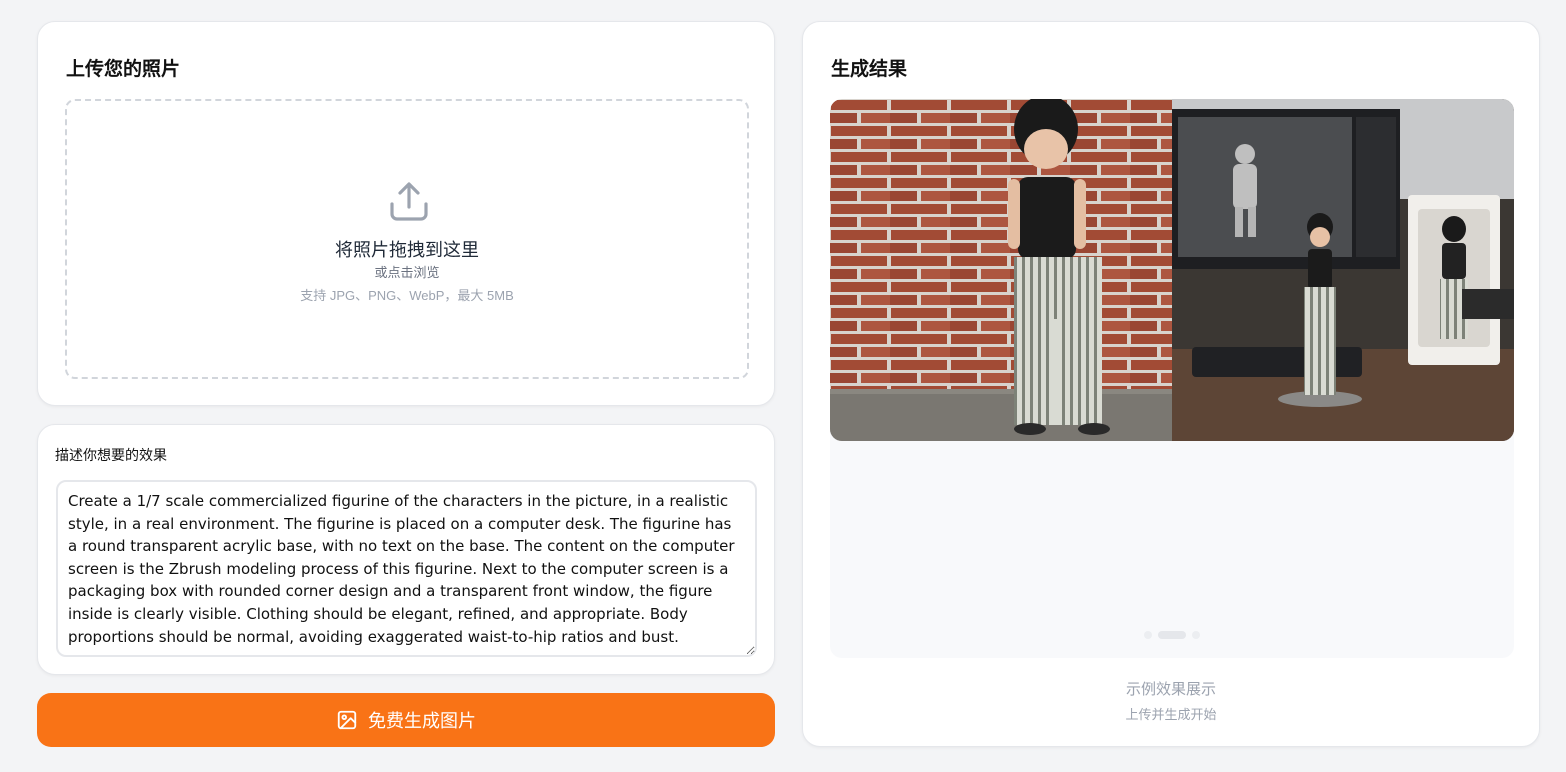 Image resolution: width=1566 pixels, height=772 pixels. I want to click on carousel-dots, so click(1172, 635).